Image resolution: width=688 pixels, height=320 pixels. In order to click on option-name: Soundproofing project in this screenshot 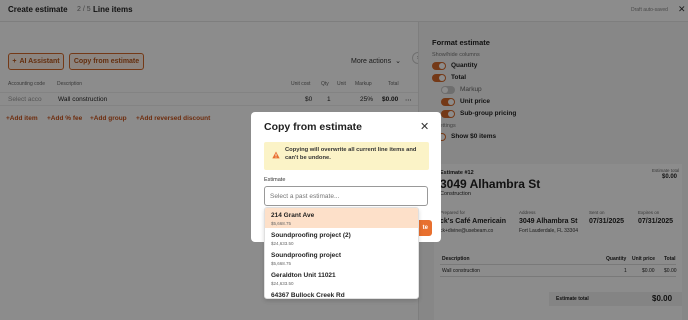, I will do `click(306, 255)`.